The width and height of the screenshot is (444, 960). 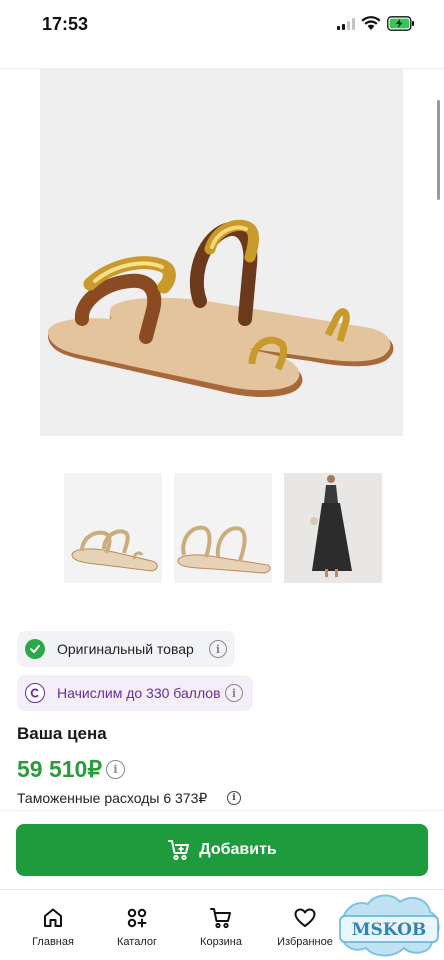 What do you see at coordinates (222, 810) in the screenshot?
I see `divider` at bounding box center [222, 810].